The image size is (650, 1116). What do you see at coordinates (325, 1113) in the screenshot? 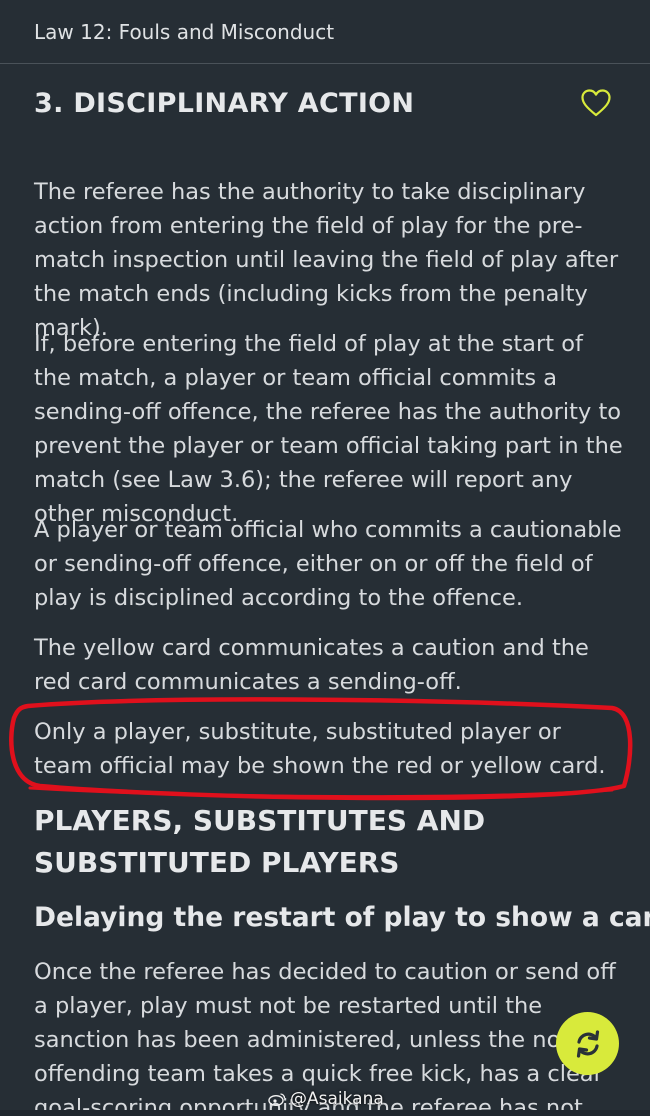
I see `bottom-edge` at bounding box center [325, 1113].